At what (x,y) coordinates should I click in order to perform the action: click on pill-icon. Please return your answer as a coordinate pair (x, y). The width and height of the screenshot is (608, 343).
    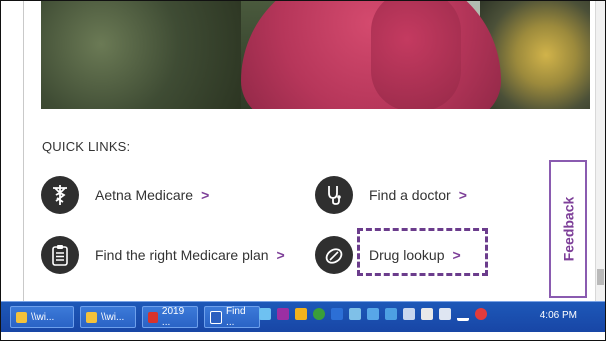
    Looking at the image, I should click on (334, 255).